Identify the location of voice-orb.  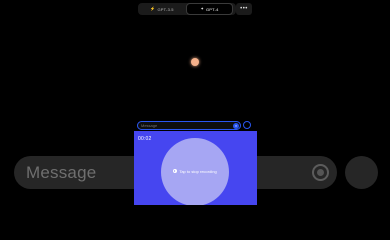
(195, 62).